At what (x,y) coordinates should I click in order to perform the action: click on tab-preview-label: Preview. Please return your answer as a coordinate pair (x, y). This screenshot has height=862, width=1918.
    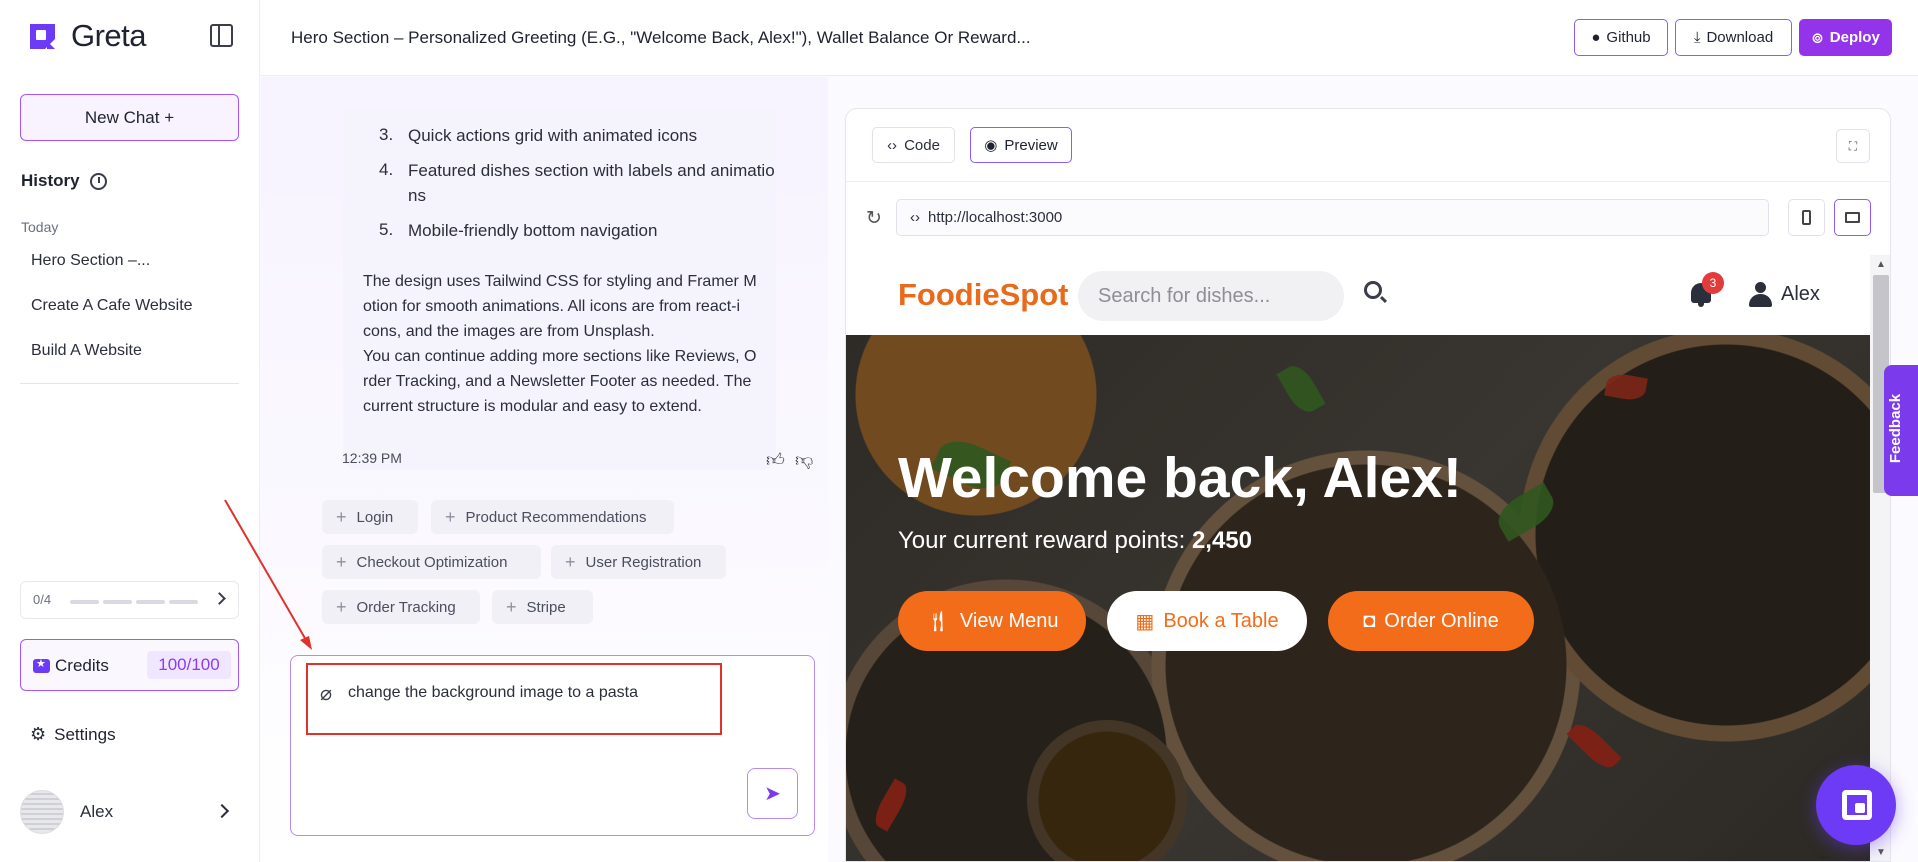
    Looking at the image, I should click on (1031, 145).